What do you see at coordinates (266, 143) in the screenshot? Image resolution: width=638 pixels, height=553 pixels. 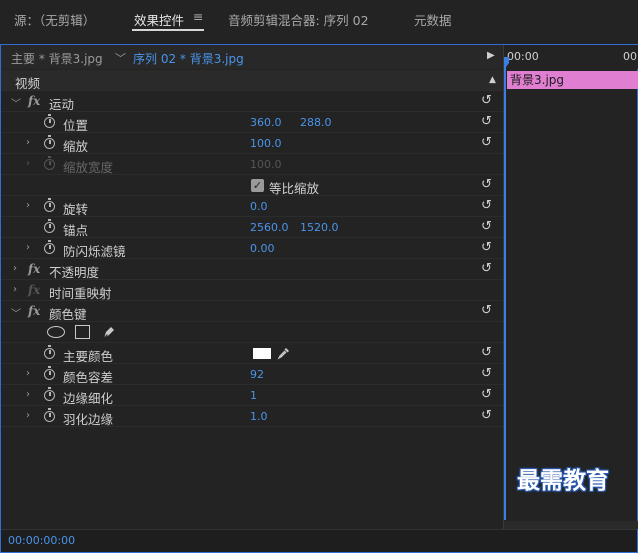 I see `scale-value: 100.0` at bounding box center [266, 143].